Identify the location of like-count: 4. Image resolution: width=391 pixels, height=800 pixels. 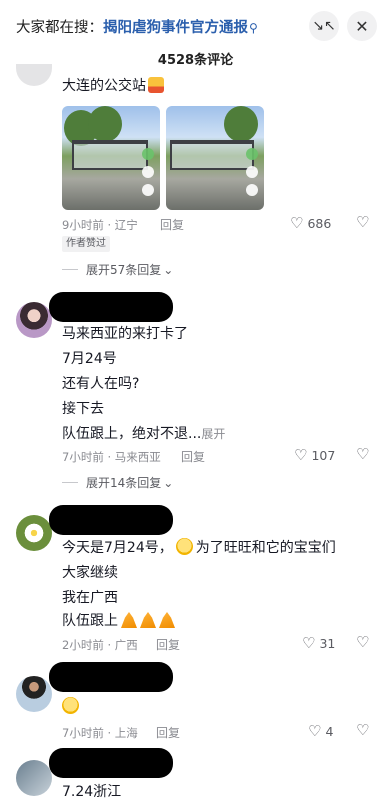
(329, 731).